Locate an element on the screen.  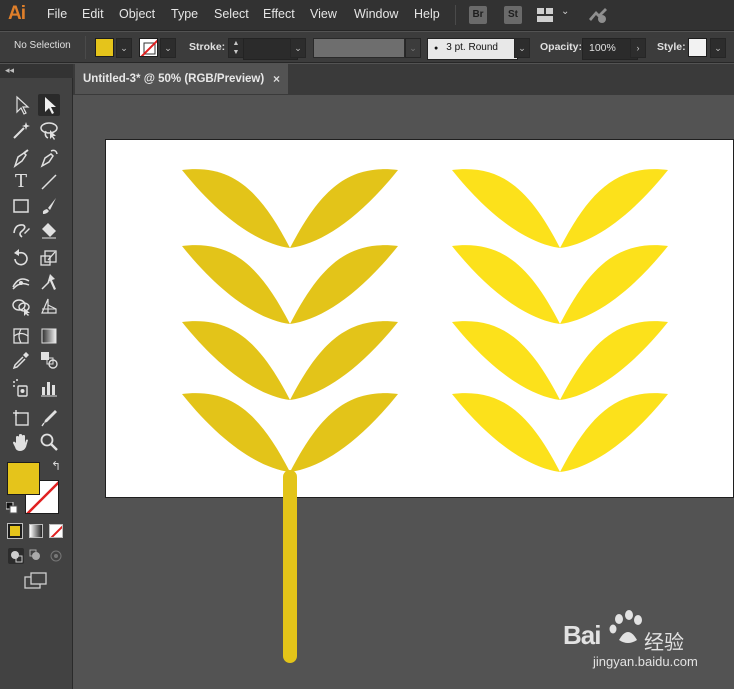
wheat-stem is located at coordinates (290, 566).